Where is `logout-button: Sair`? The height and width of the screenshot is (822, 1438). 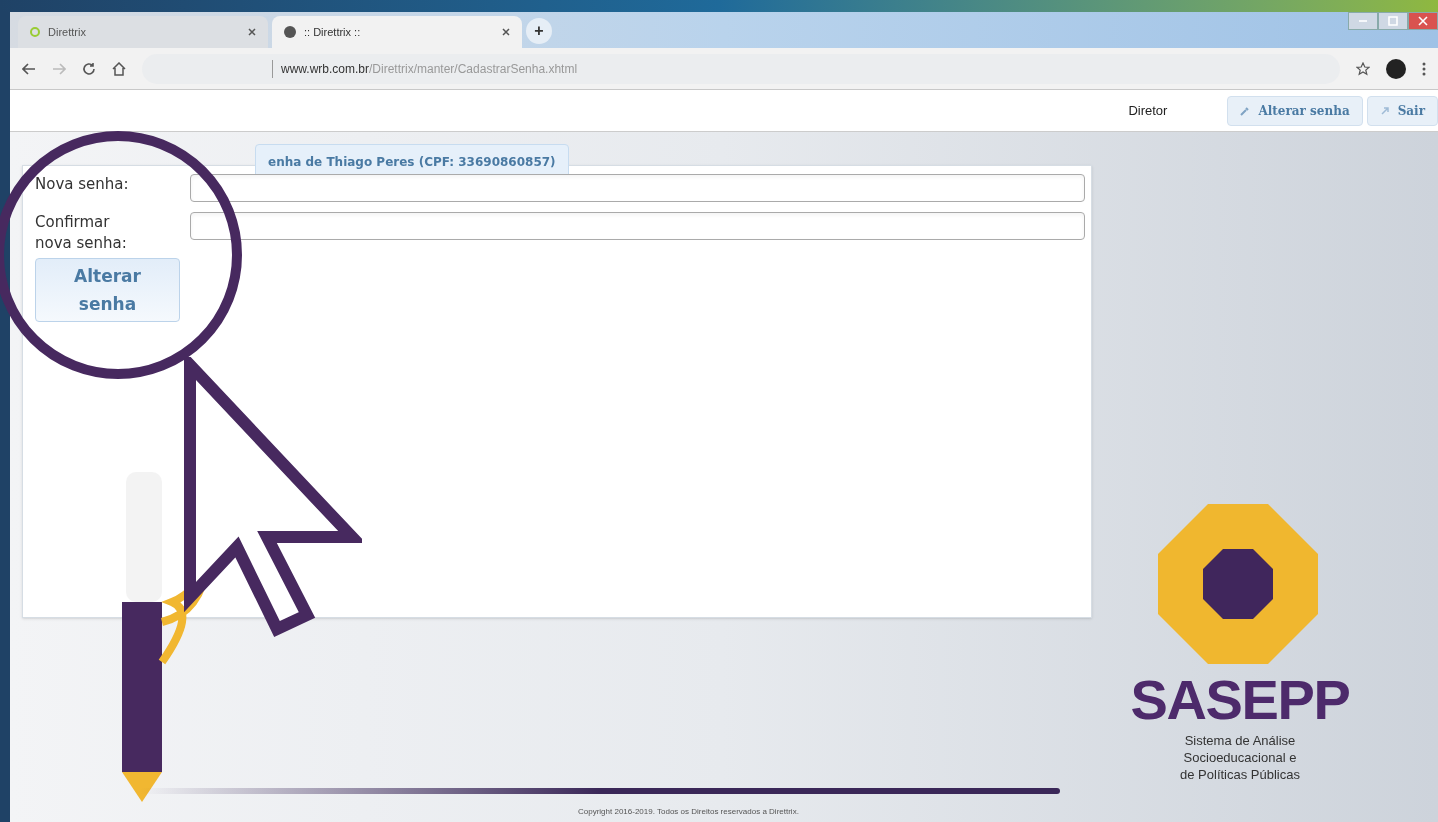
logout-button: Sair is located at coordinates (1402, 110).